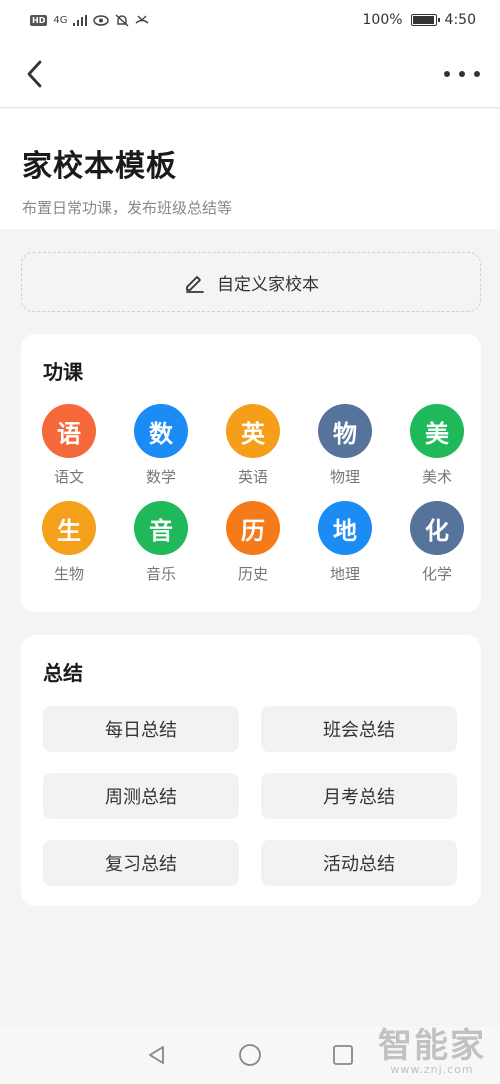  I want to click on custom-template-label: 自定义家校本, so click(268, 284).